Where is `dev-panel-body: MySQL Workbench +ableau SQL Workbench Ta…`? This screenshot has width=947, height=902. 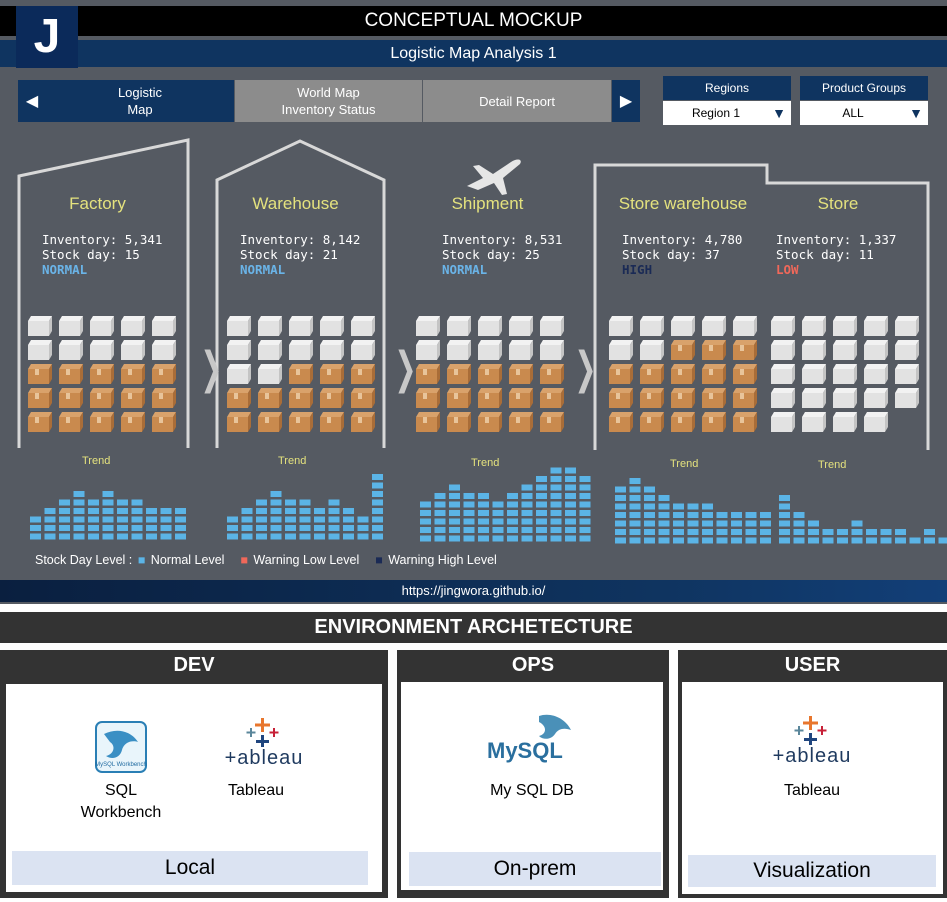
dev-panel-body: MySQL Workbench +ableau SQL Workbench Ta… is located at coordinates (194, 788).